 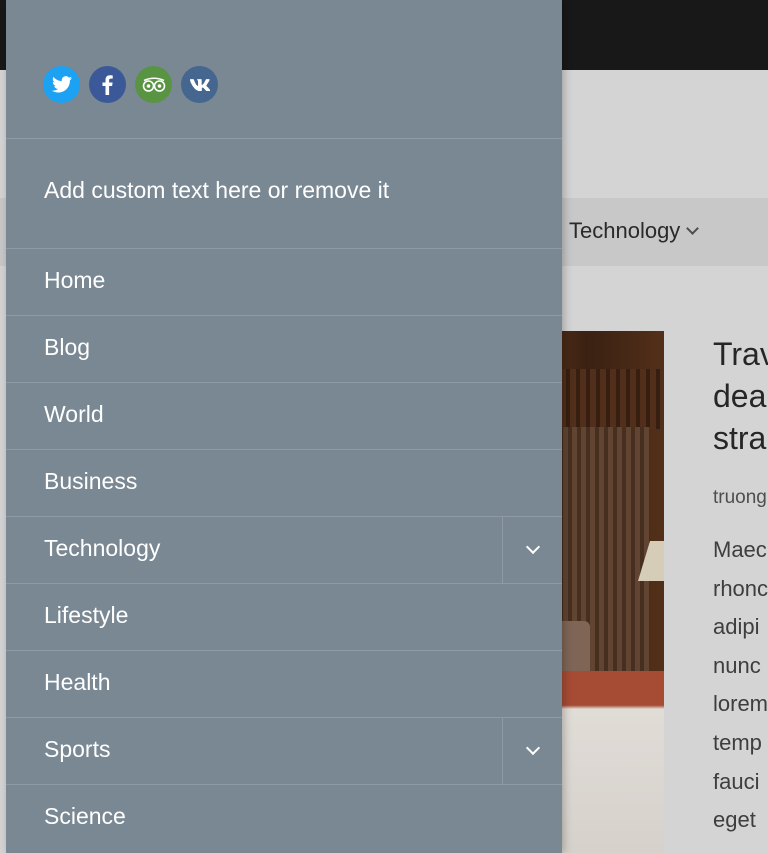 I want to click on menu-item-science: Science, so click(x=284, y=817).